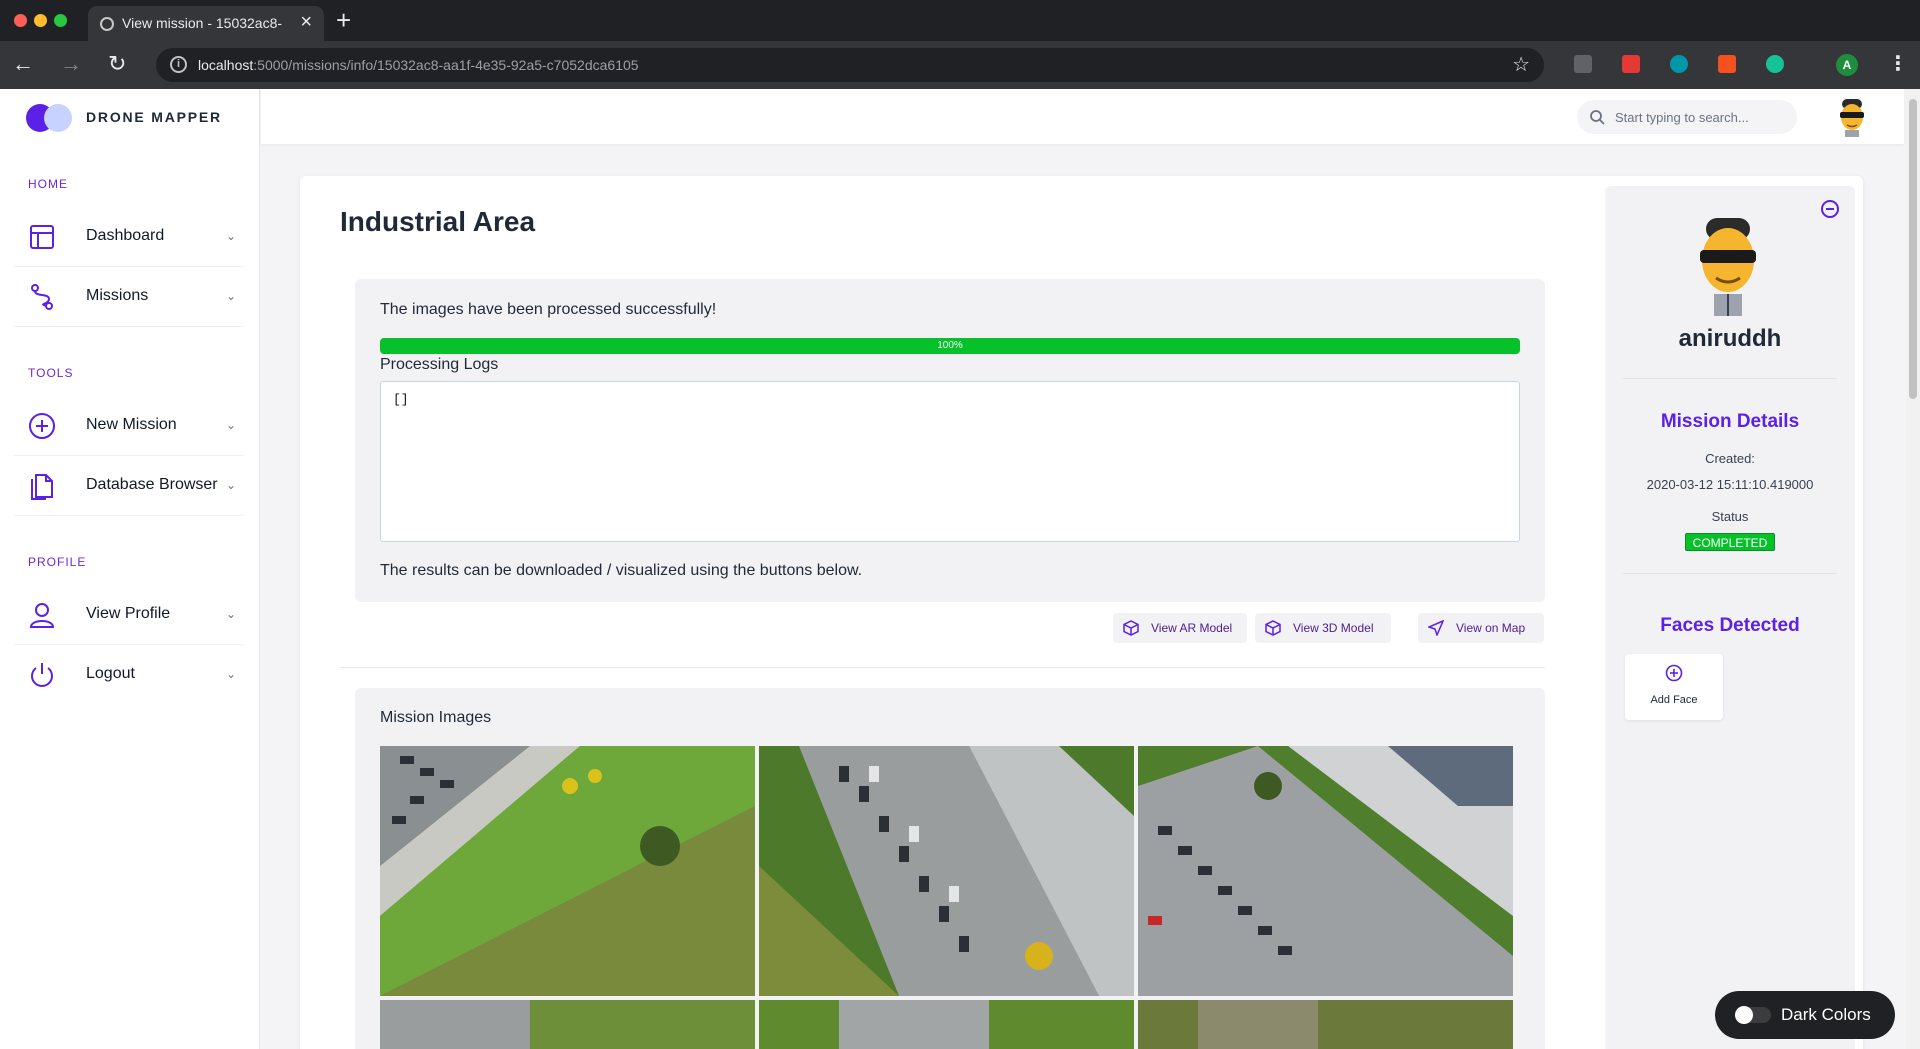  What do you see at coordinates (1847, 65) in the screenshot?
I see `browser-profile-avatar: A` at bounding box center [1847, 65].